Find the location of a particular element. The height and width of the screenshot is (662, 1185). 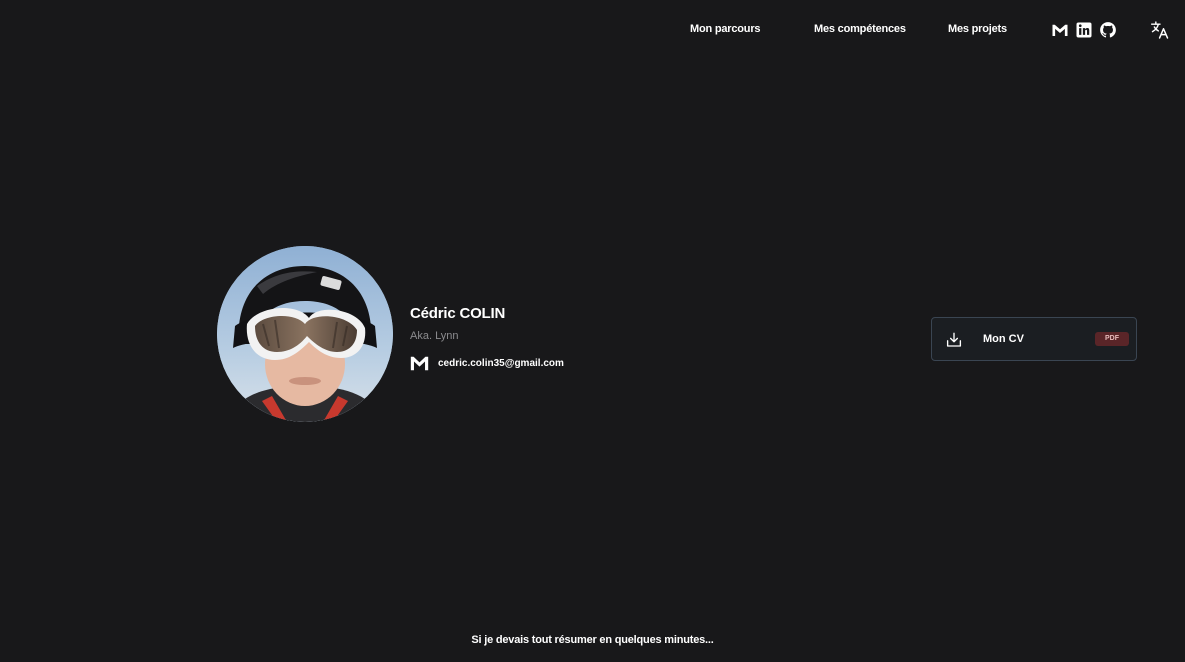

linkedin-icon is located at coordinates (1084, 30).